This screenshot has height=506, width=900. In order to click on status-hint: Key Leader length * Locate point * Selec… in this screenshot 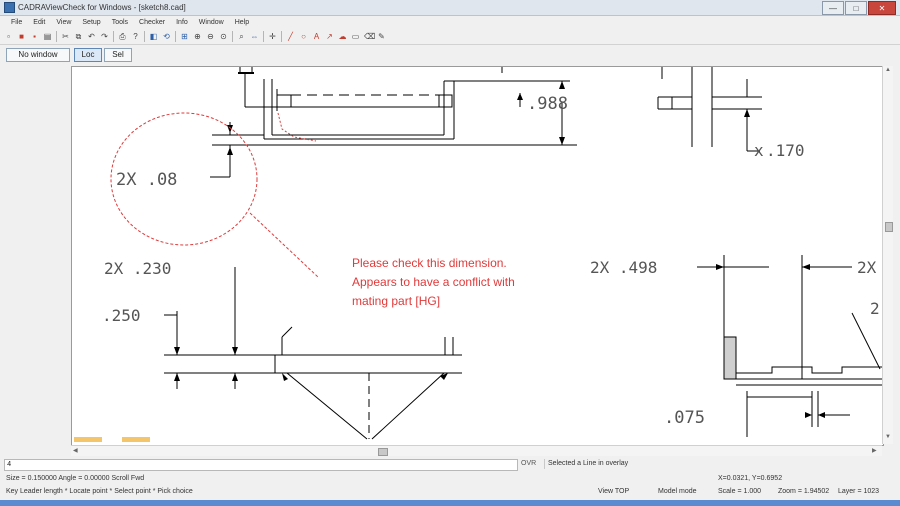, I will do `click(99, 491)`.